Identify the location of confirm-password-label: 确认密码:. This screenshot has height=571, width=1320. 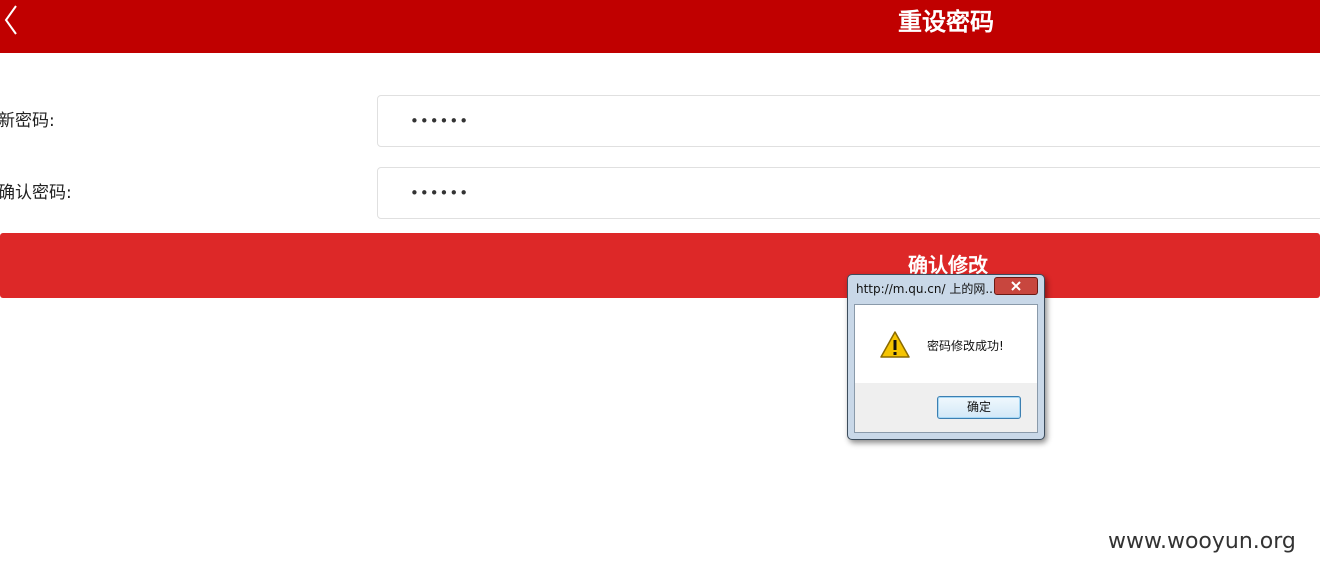
(36, 193).